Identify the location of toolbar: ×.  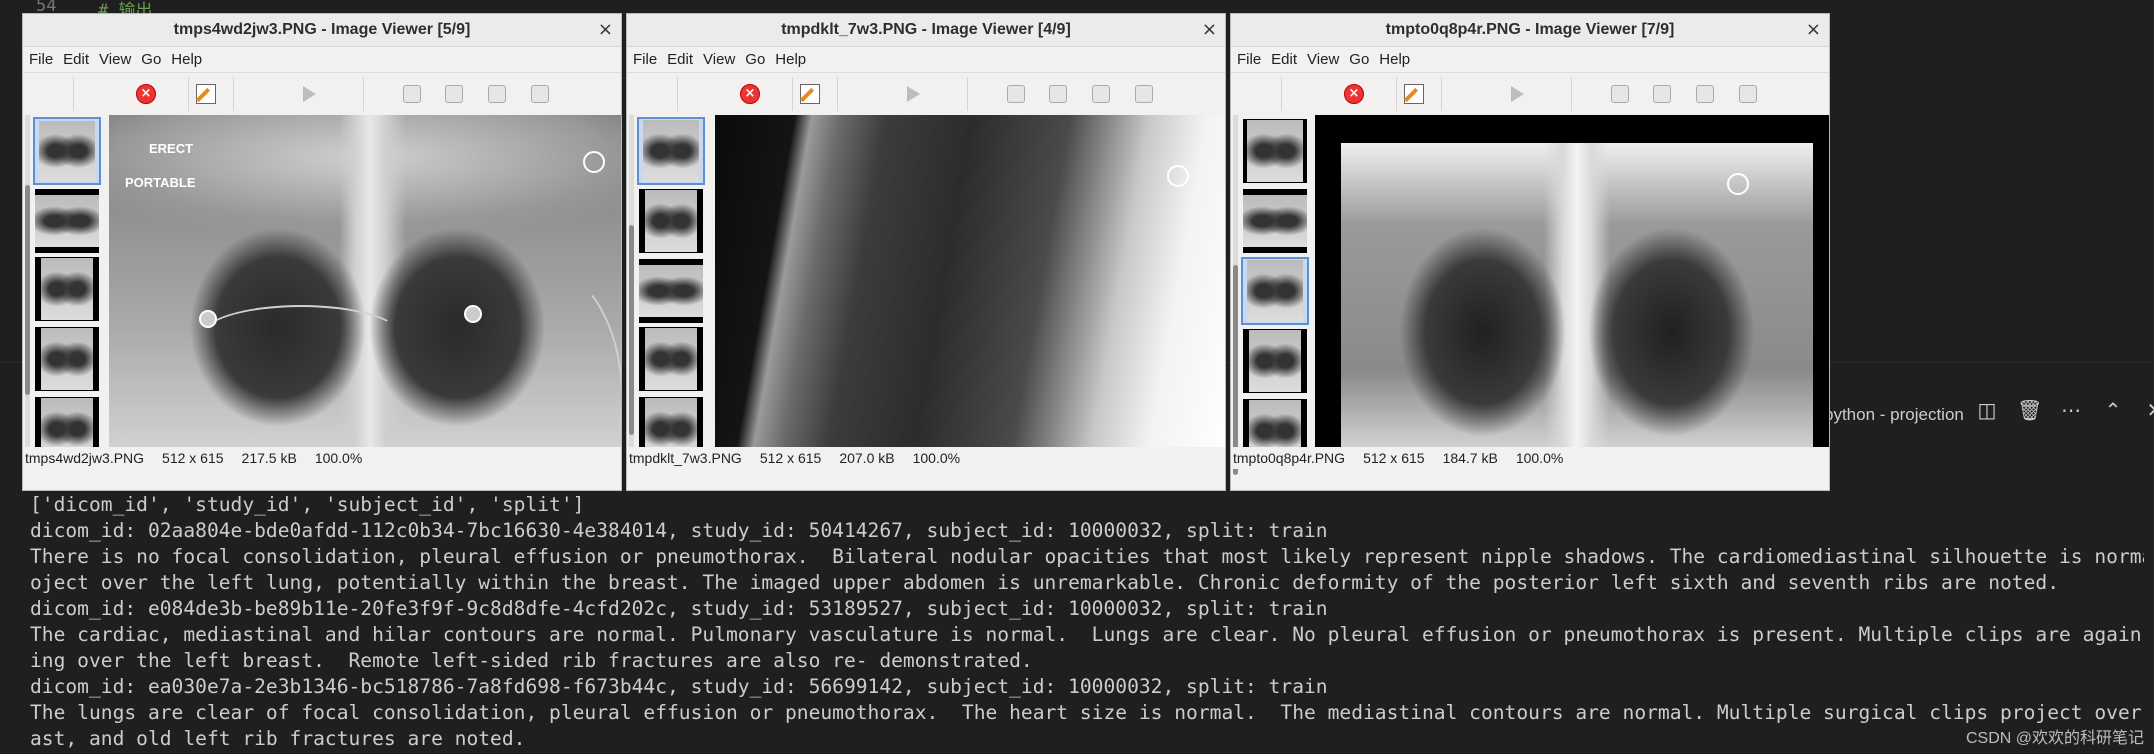
(322, 94).